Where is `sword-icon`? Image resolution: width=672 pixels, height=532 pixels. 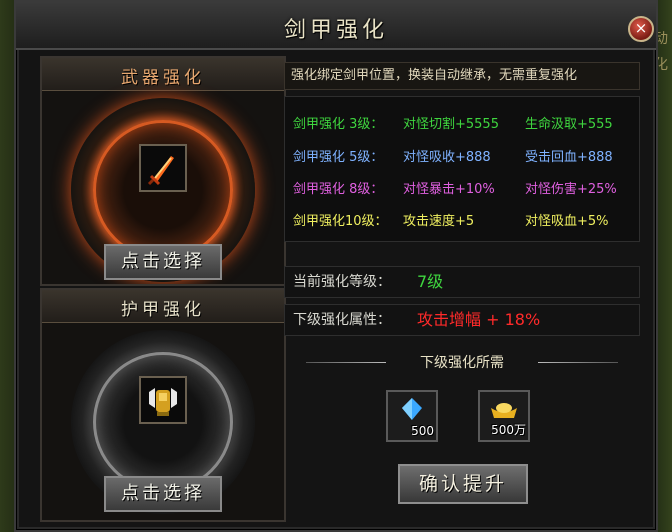
sword-icon is located at coordinates (160, 171).